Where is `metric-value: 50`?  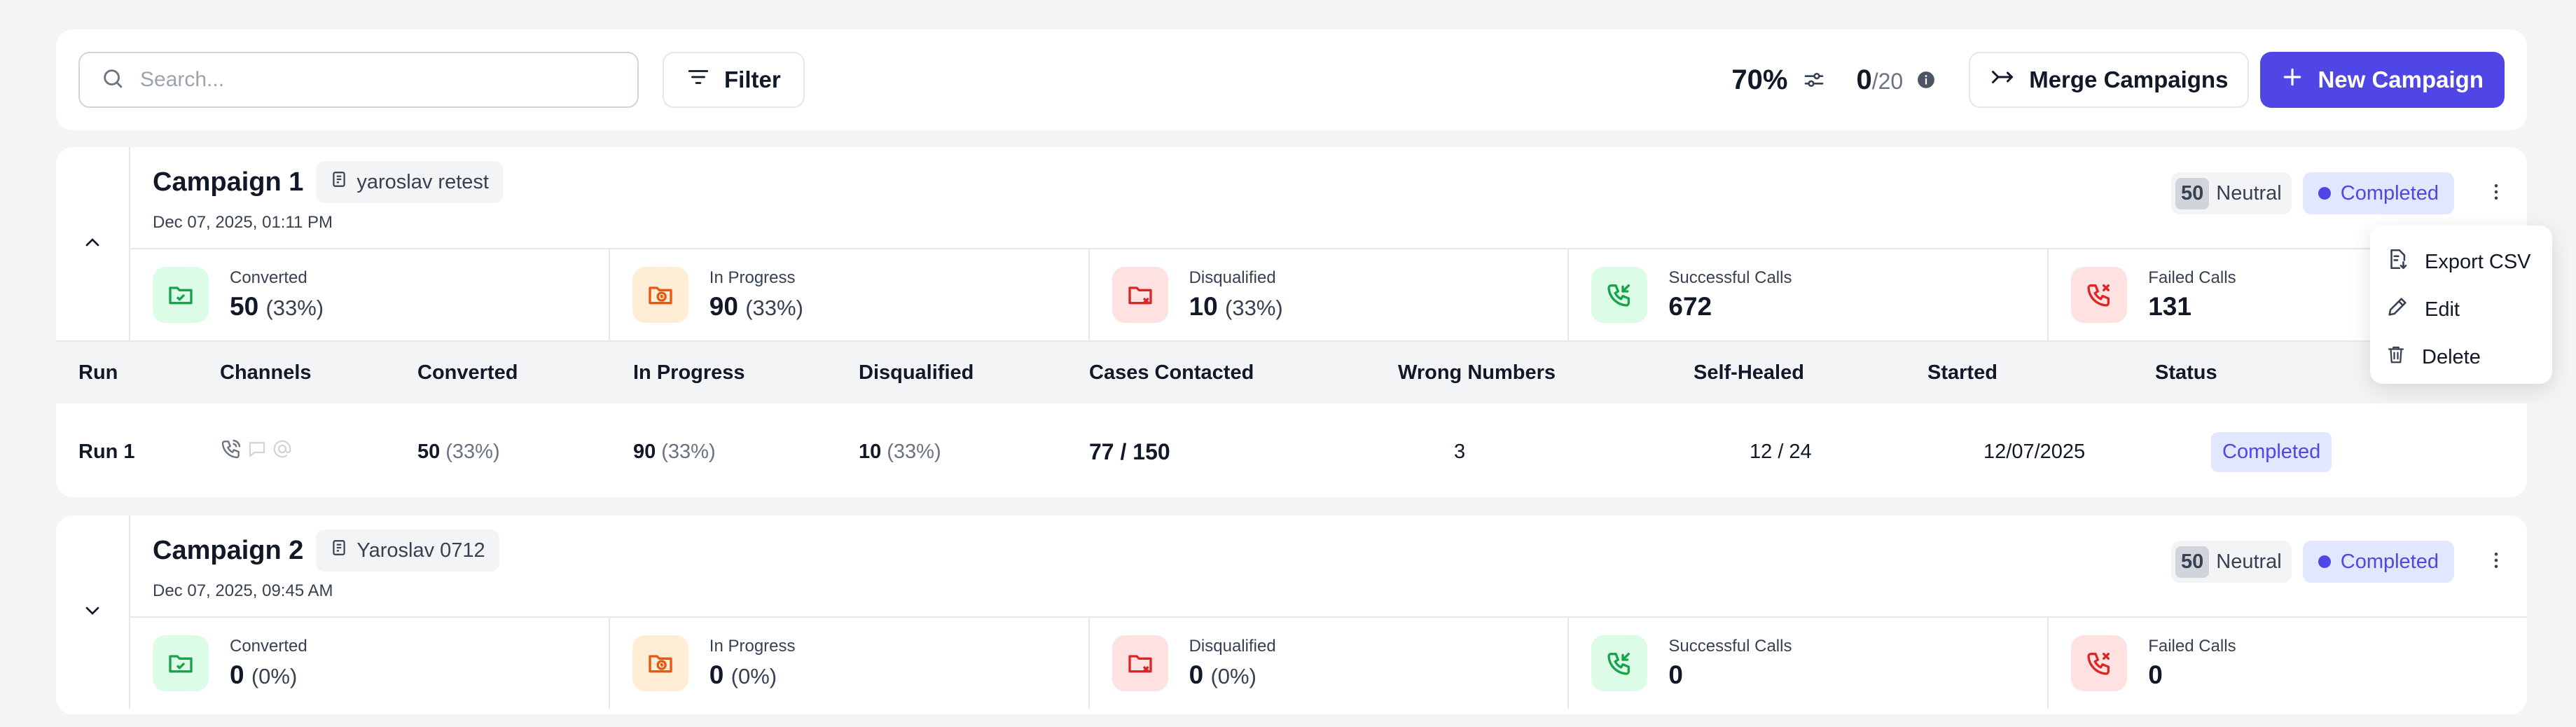
metric-value: 50 is located at coordinates (245, 306).